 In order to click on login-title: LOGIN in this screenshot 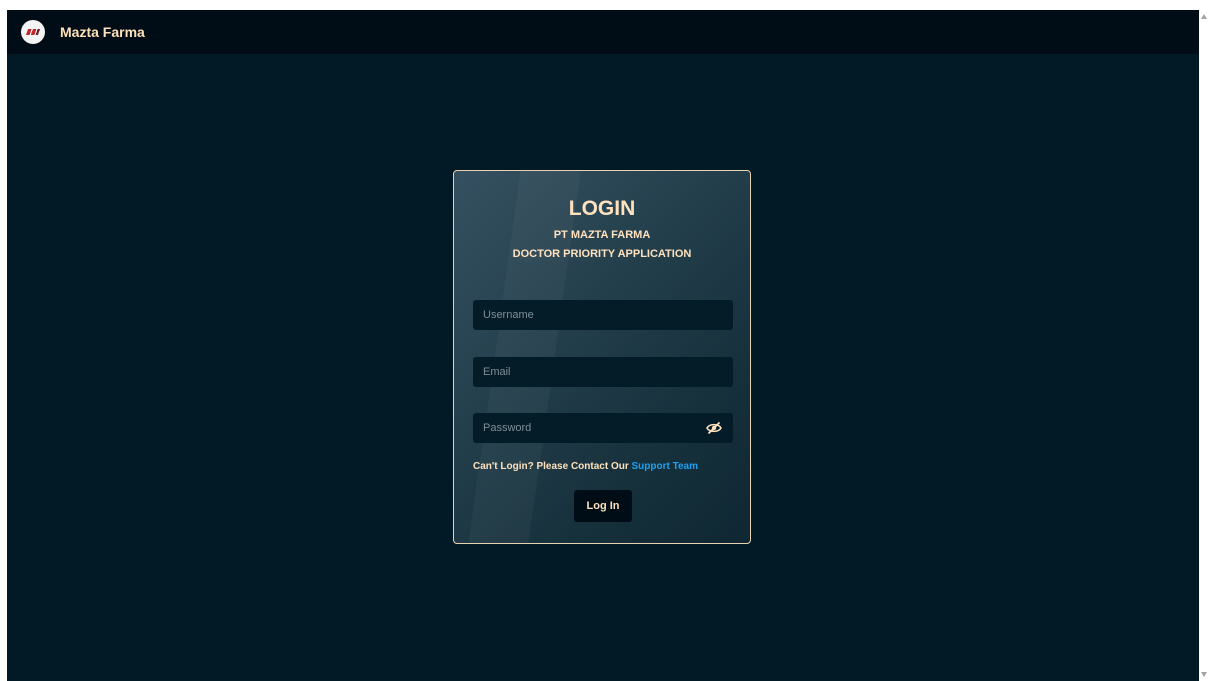, I will do `click(602, 208)`.